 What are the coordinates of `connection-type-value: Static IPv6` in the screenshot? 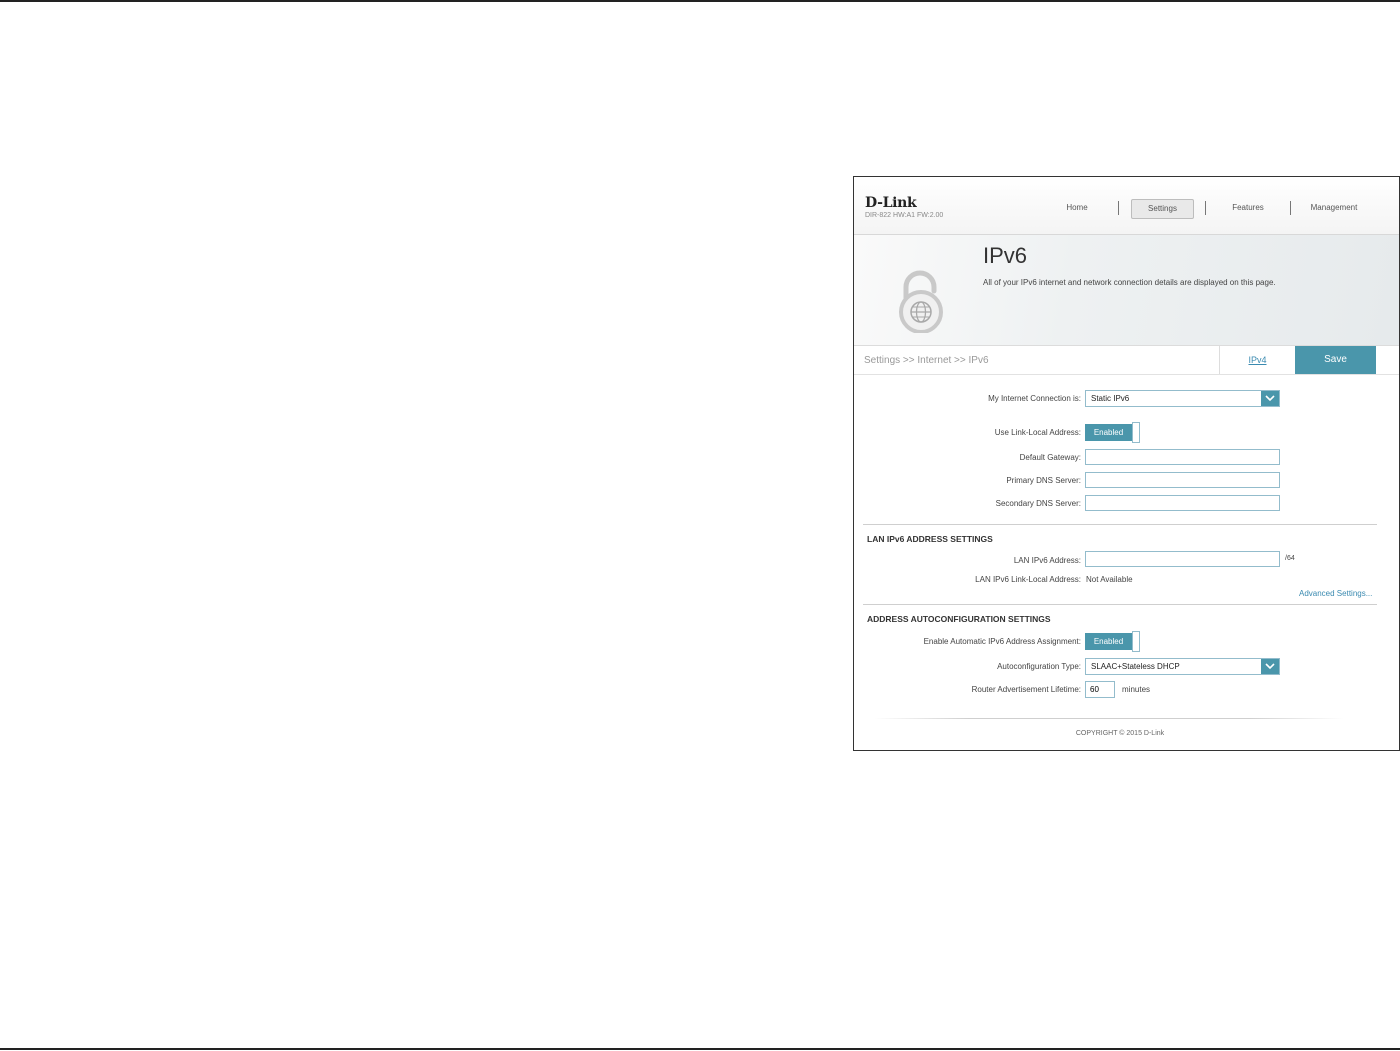 It's located at (1110, 398).